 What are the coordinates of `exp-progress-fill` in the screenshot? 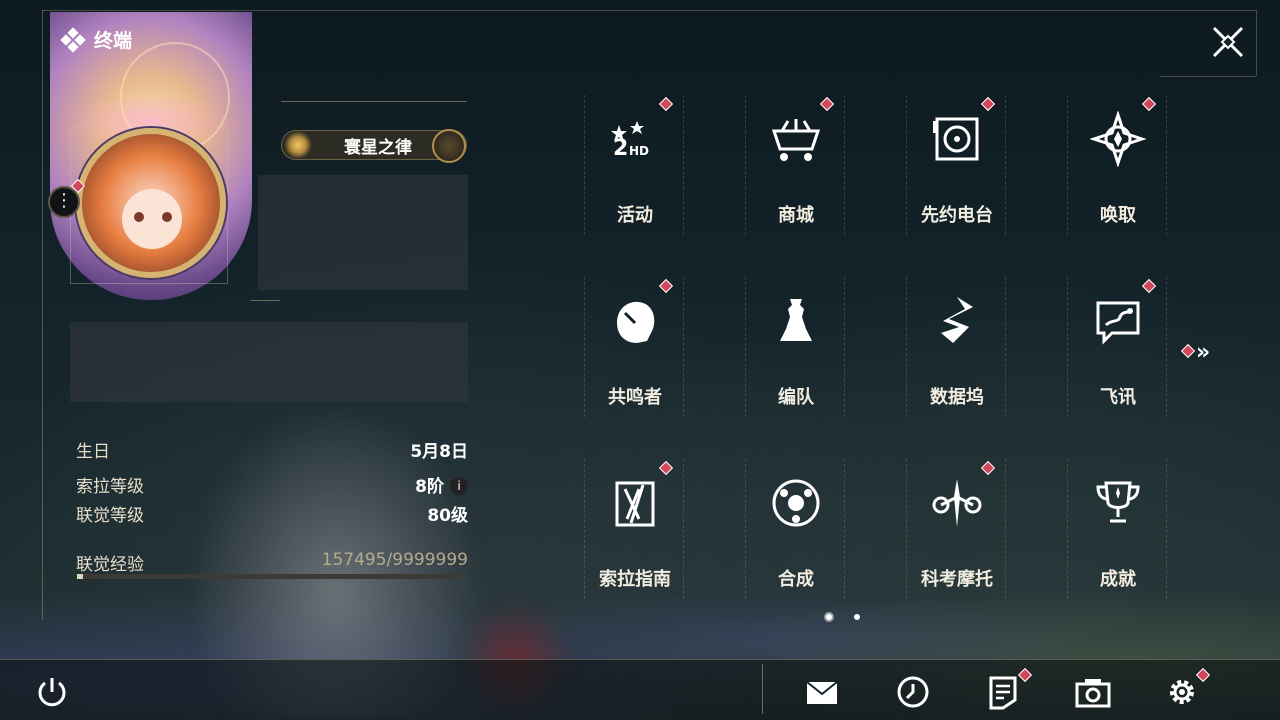 It's located at (80, 576).